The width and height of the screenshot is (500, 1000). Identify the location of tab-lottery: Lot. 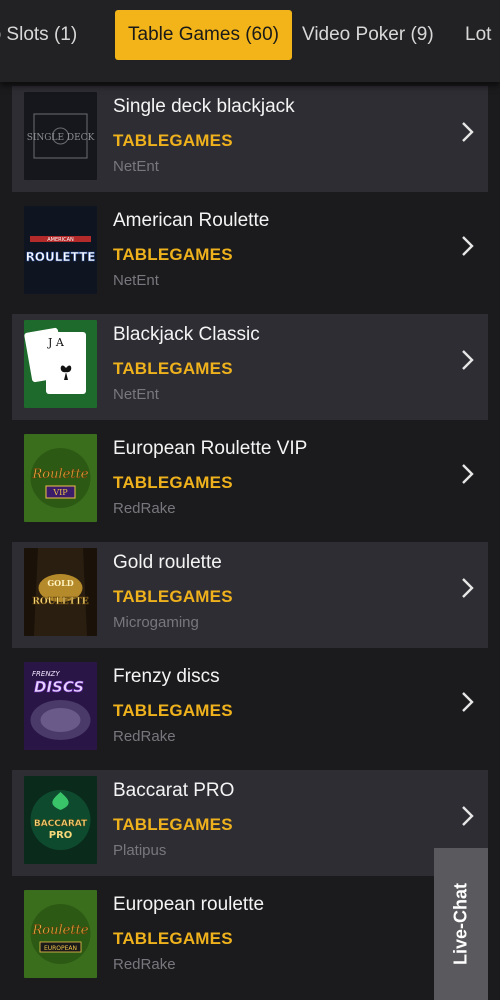
(478, 35).